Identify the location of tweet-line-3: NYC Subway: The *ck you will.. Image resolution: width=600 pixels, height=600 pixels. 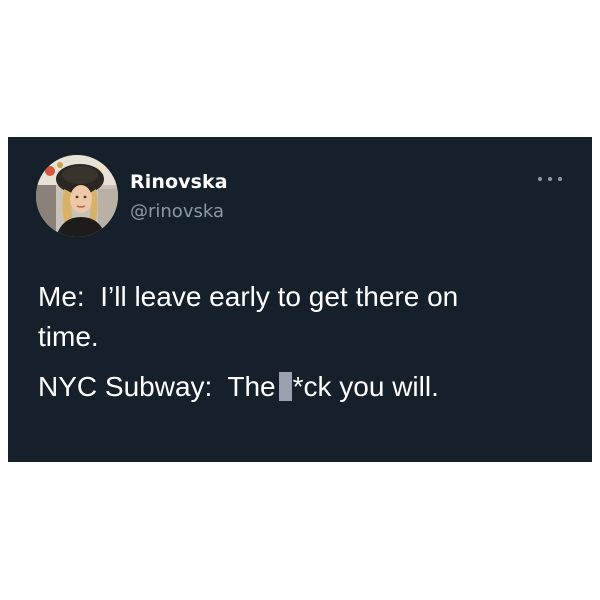
(308, 387).